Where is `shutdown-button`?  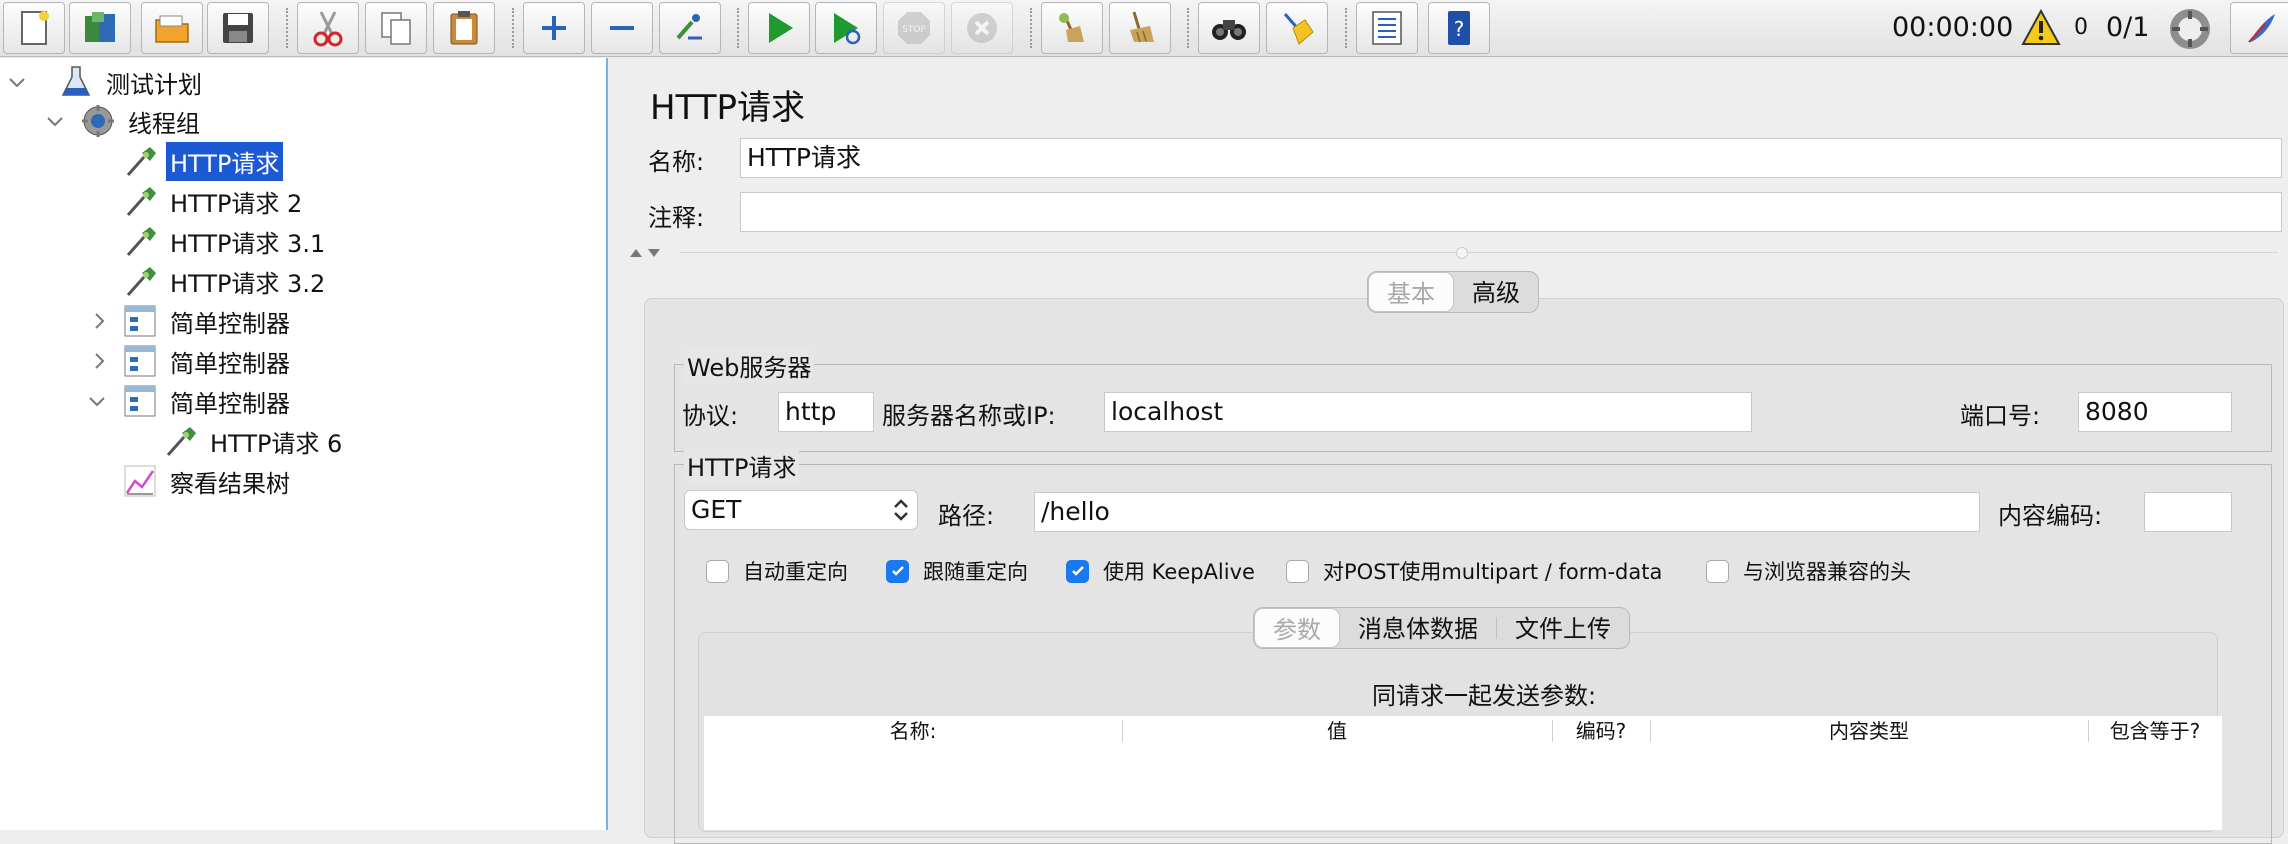 shutdown-button is located at coordinates (982, 28).